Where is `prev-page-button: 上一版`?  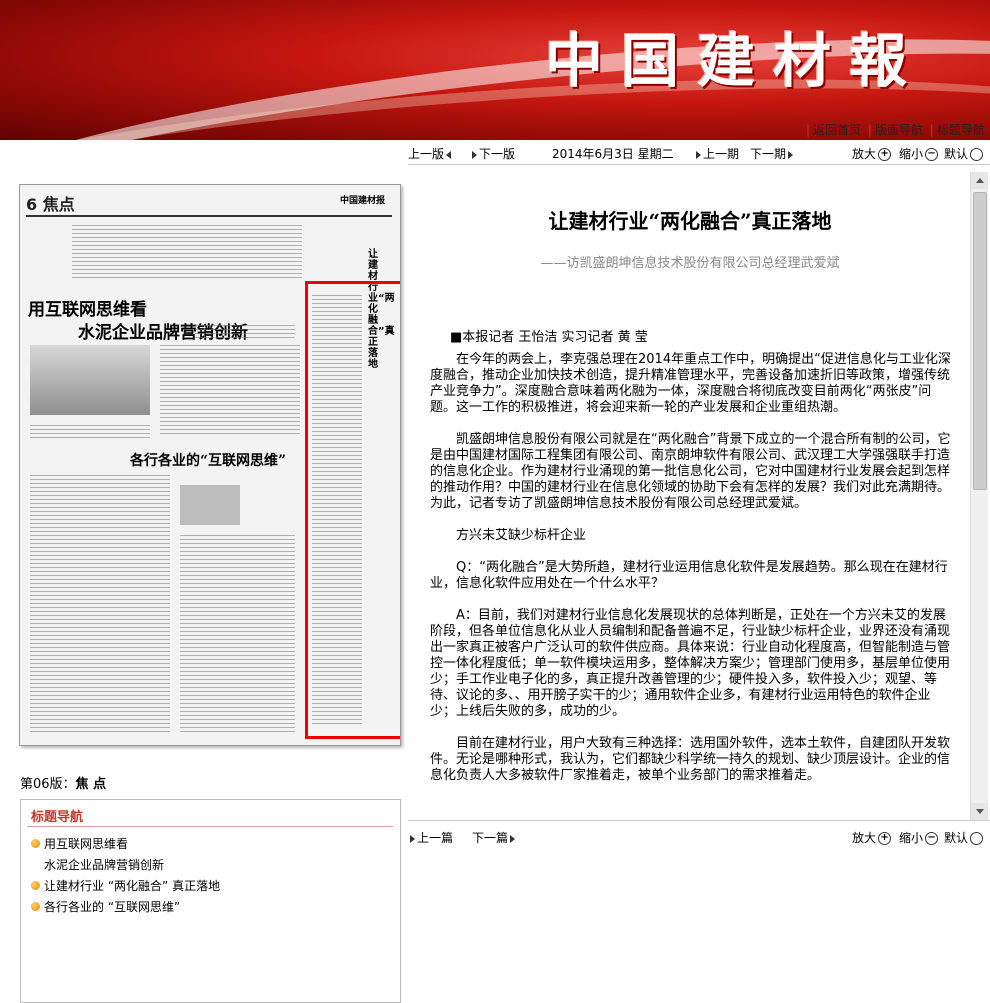 prev-page-button: 上一版 is located at coordinates (430, 153).